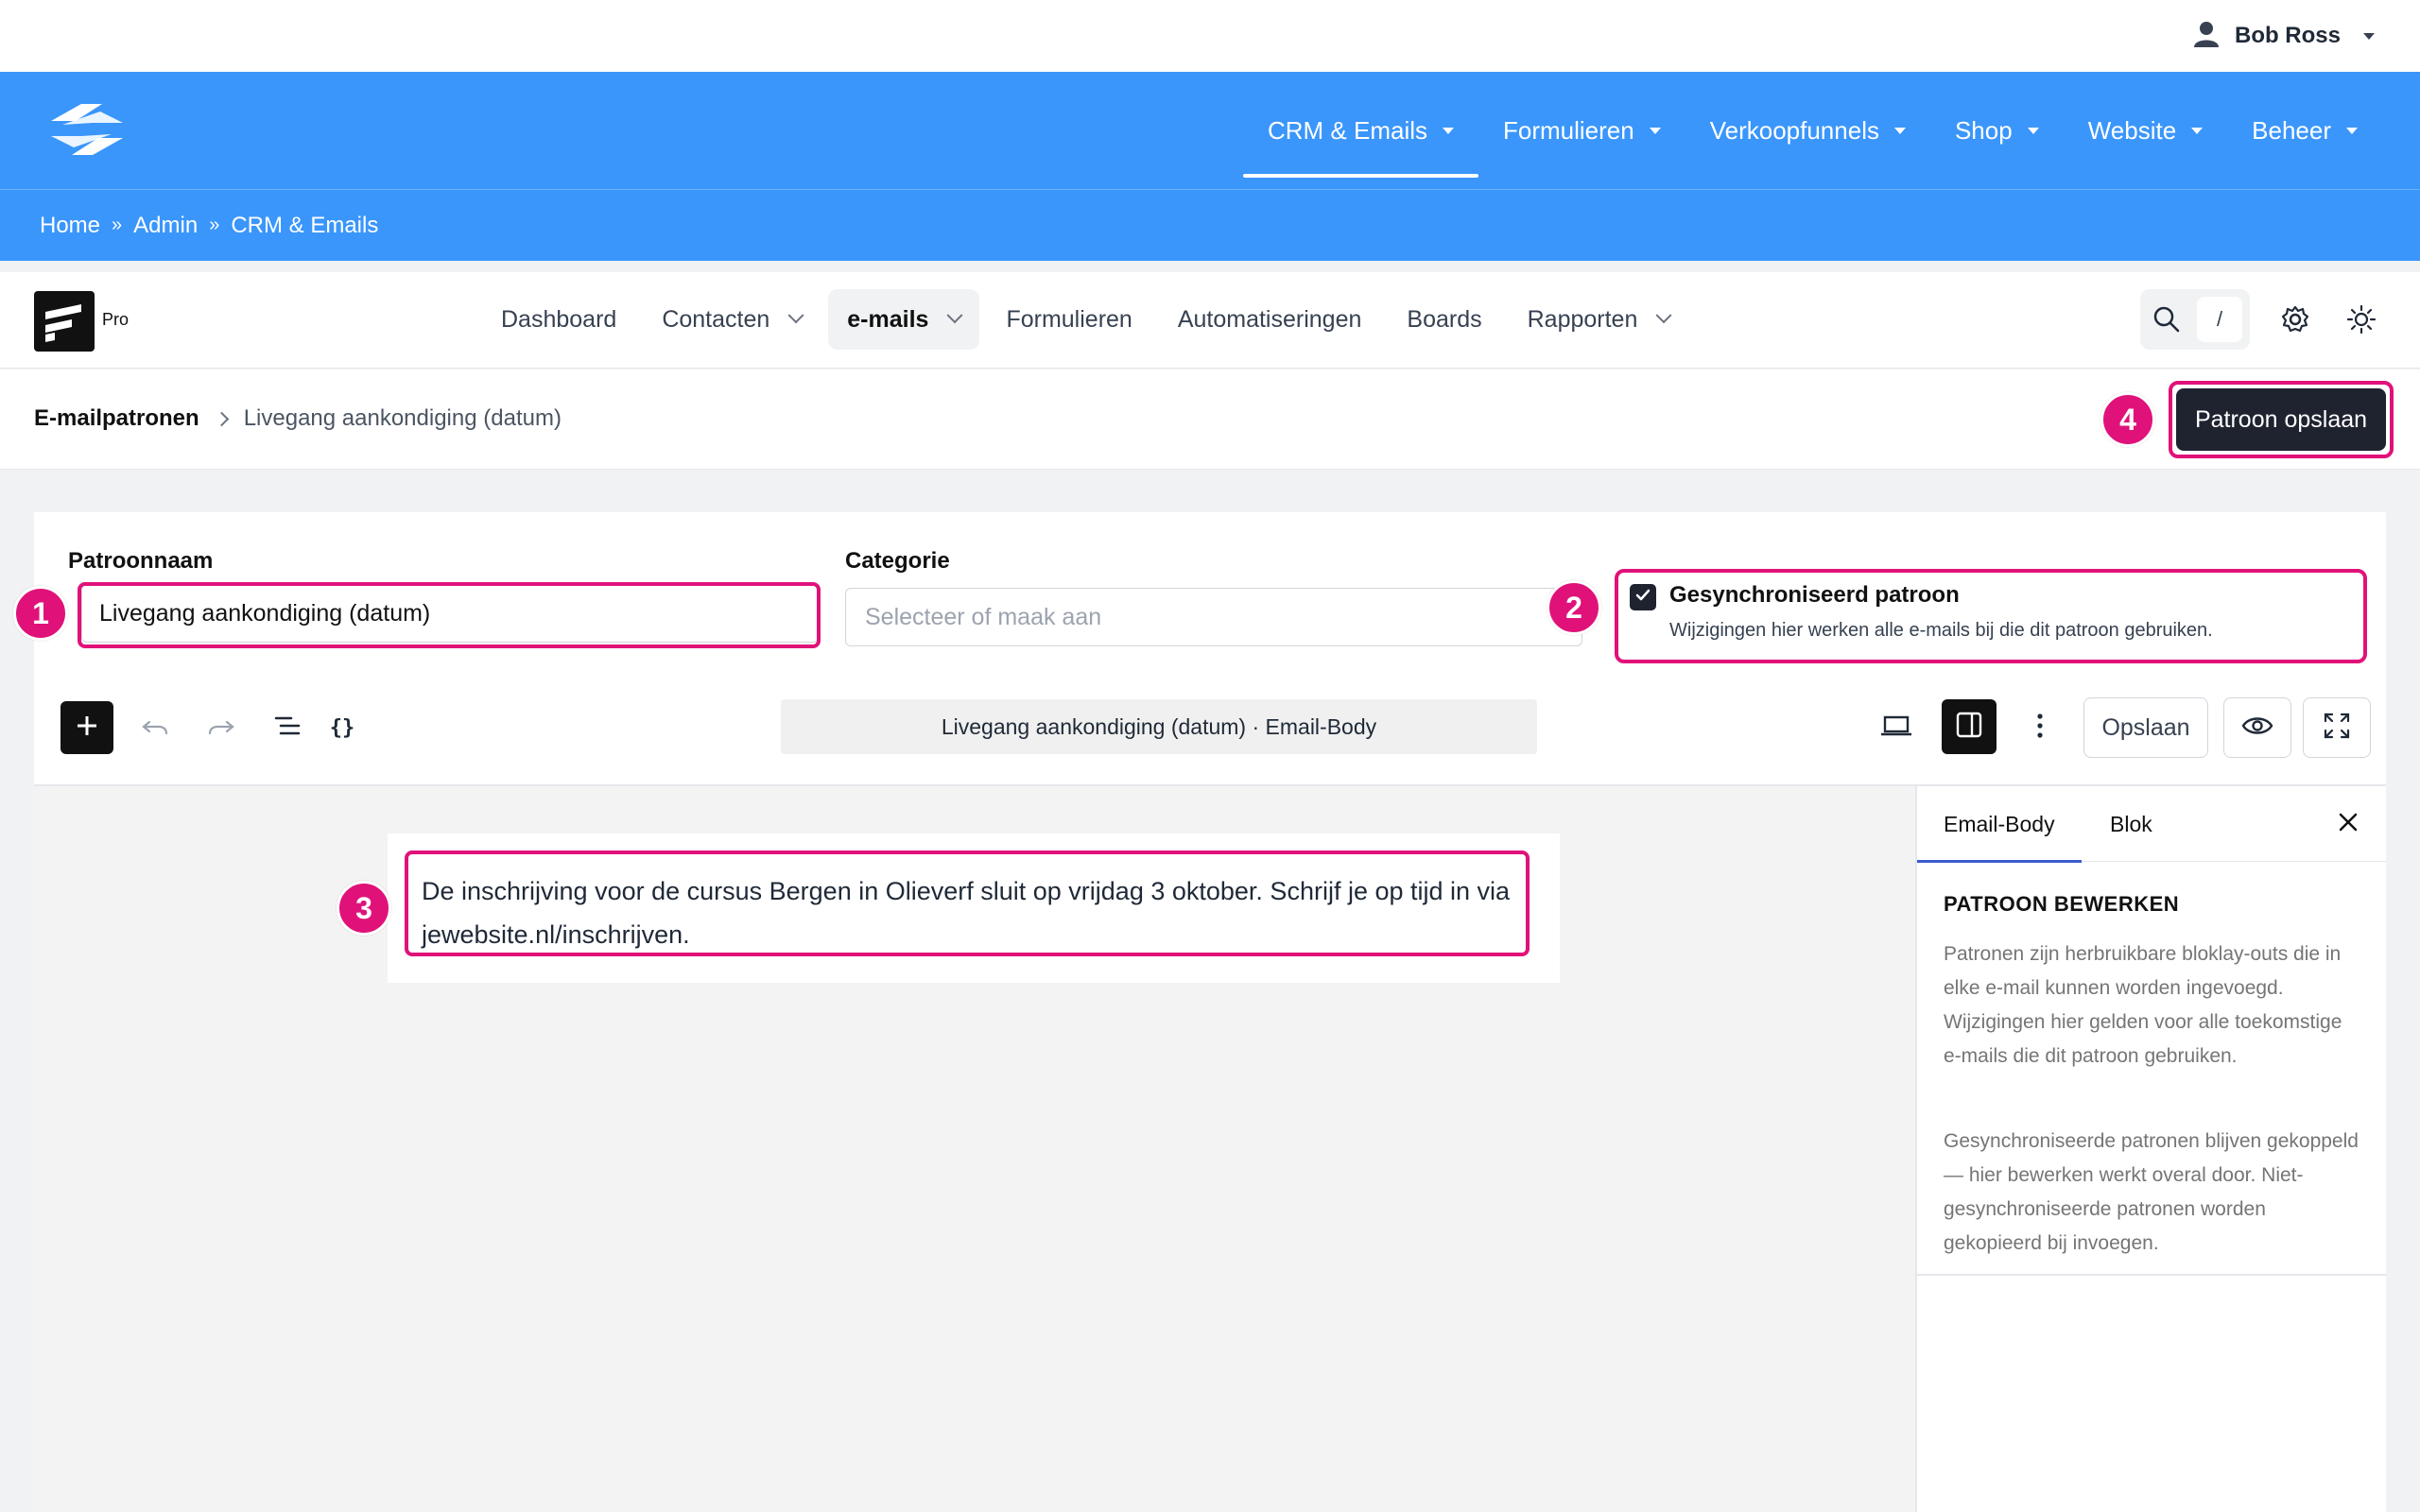  I want to click on user-menu: Bob Ross, so click(2283, 36).